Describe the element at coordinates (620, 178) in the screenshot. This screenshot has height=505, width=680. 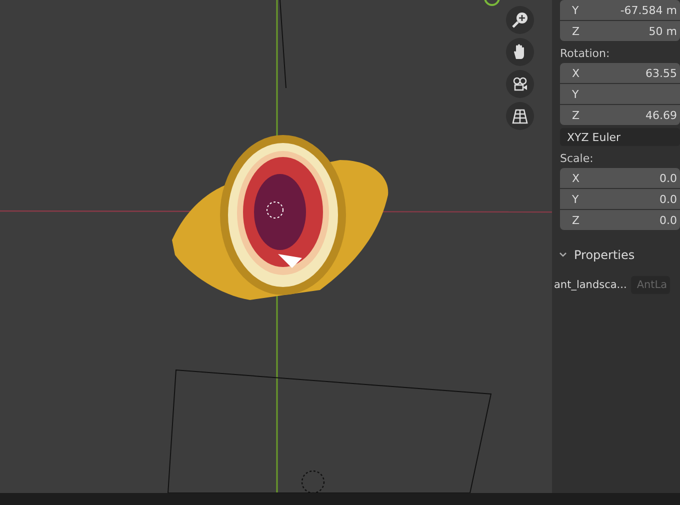
I see `scale-field: X 0.0` at that location.